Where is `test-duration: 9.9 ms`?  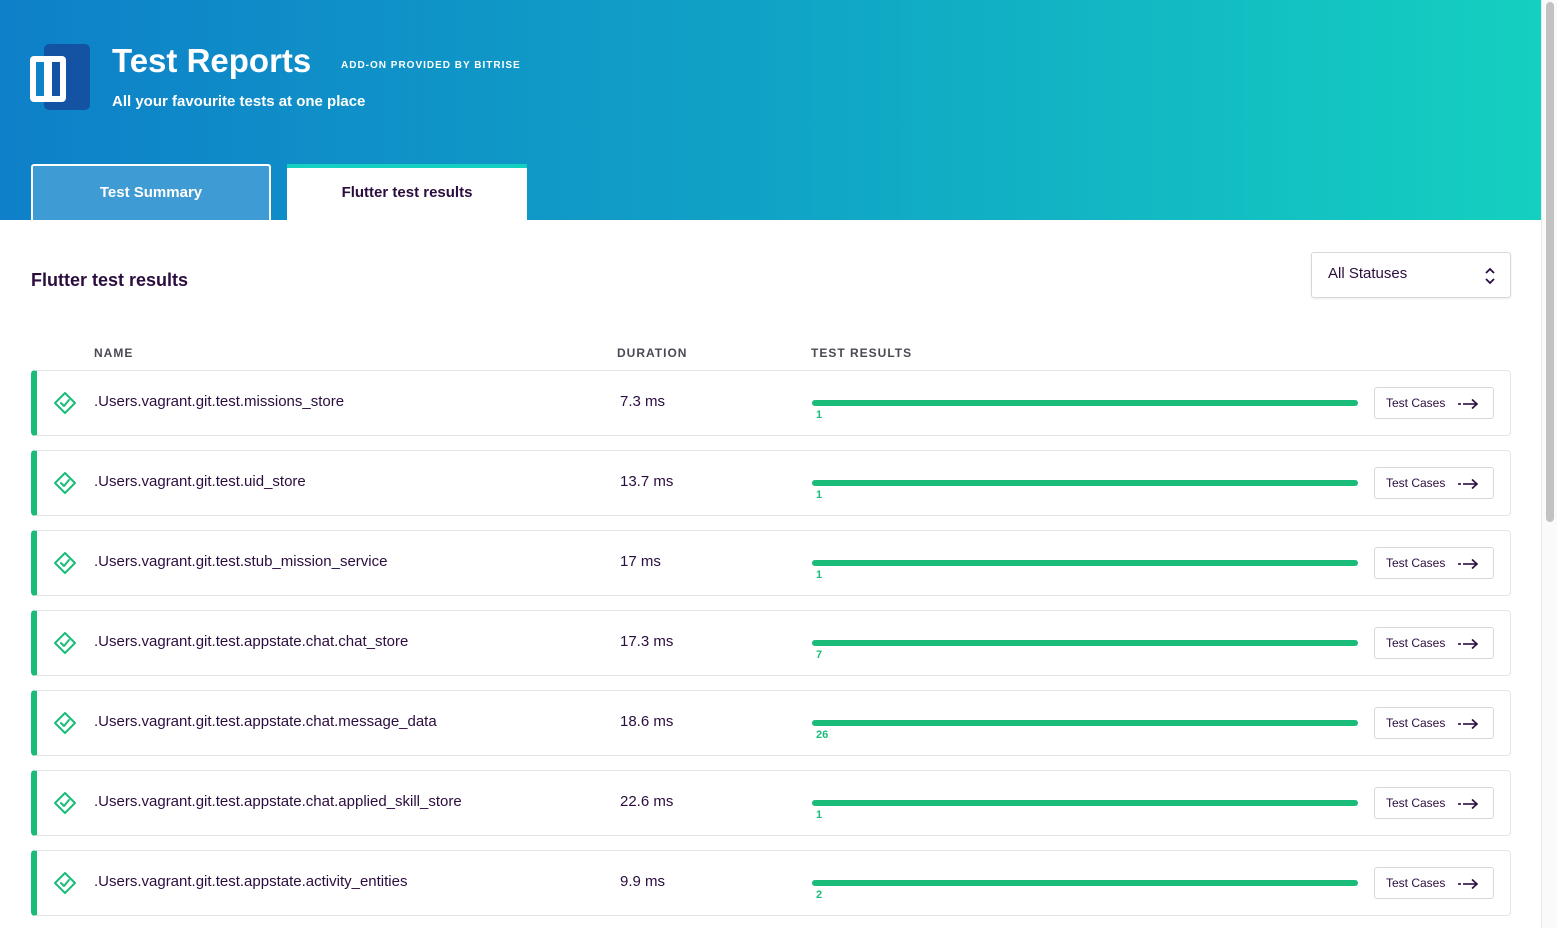 test-duration: 9.9 ms is located at coordinates (643, 881).